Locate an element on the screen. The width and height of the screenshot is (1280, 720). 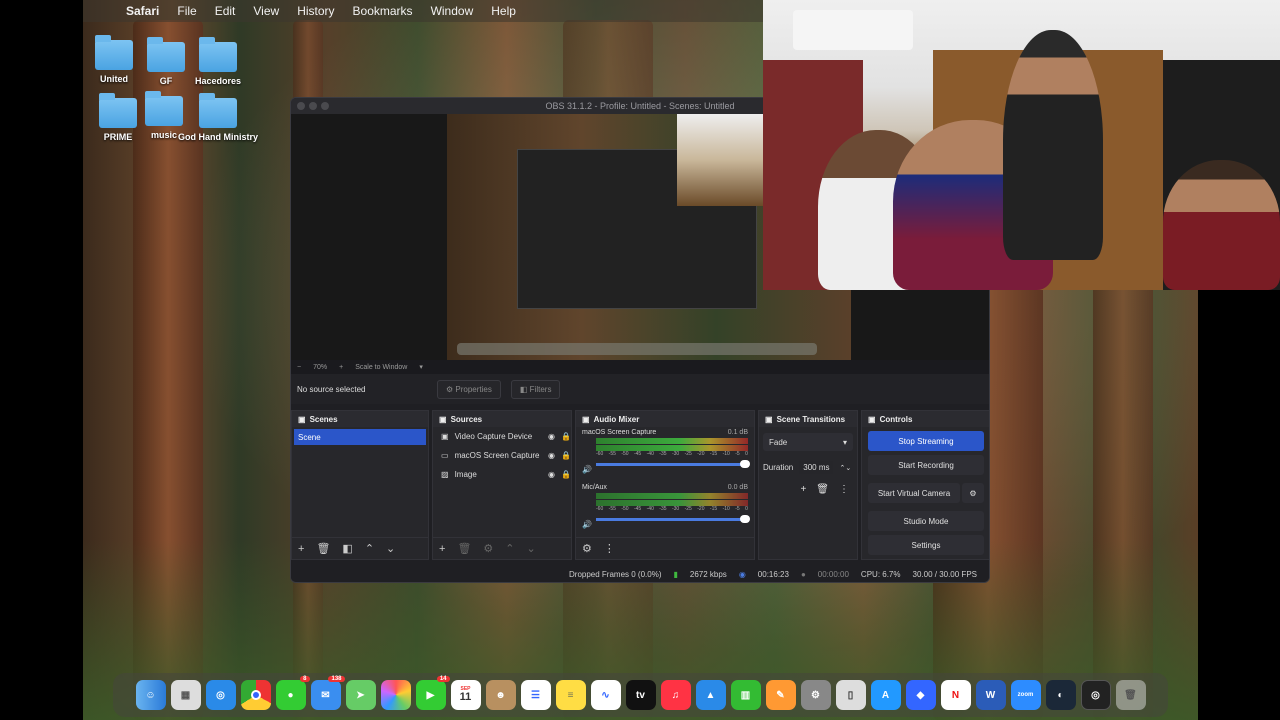
virtual-camera-settings-icon: ⚙ is located at coordinates (973, 493).